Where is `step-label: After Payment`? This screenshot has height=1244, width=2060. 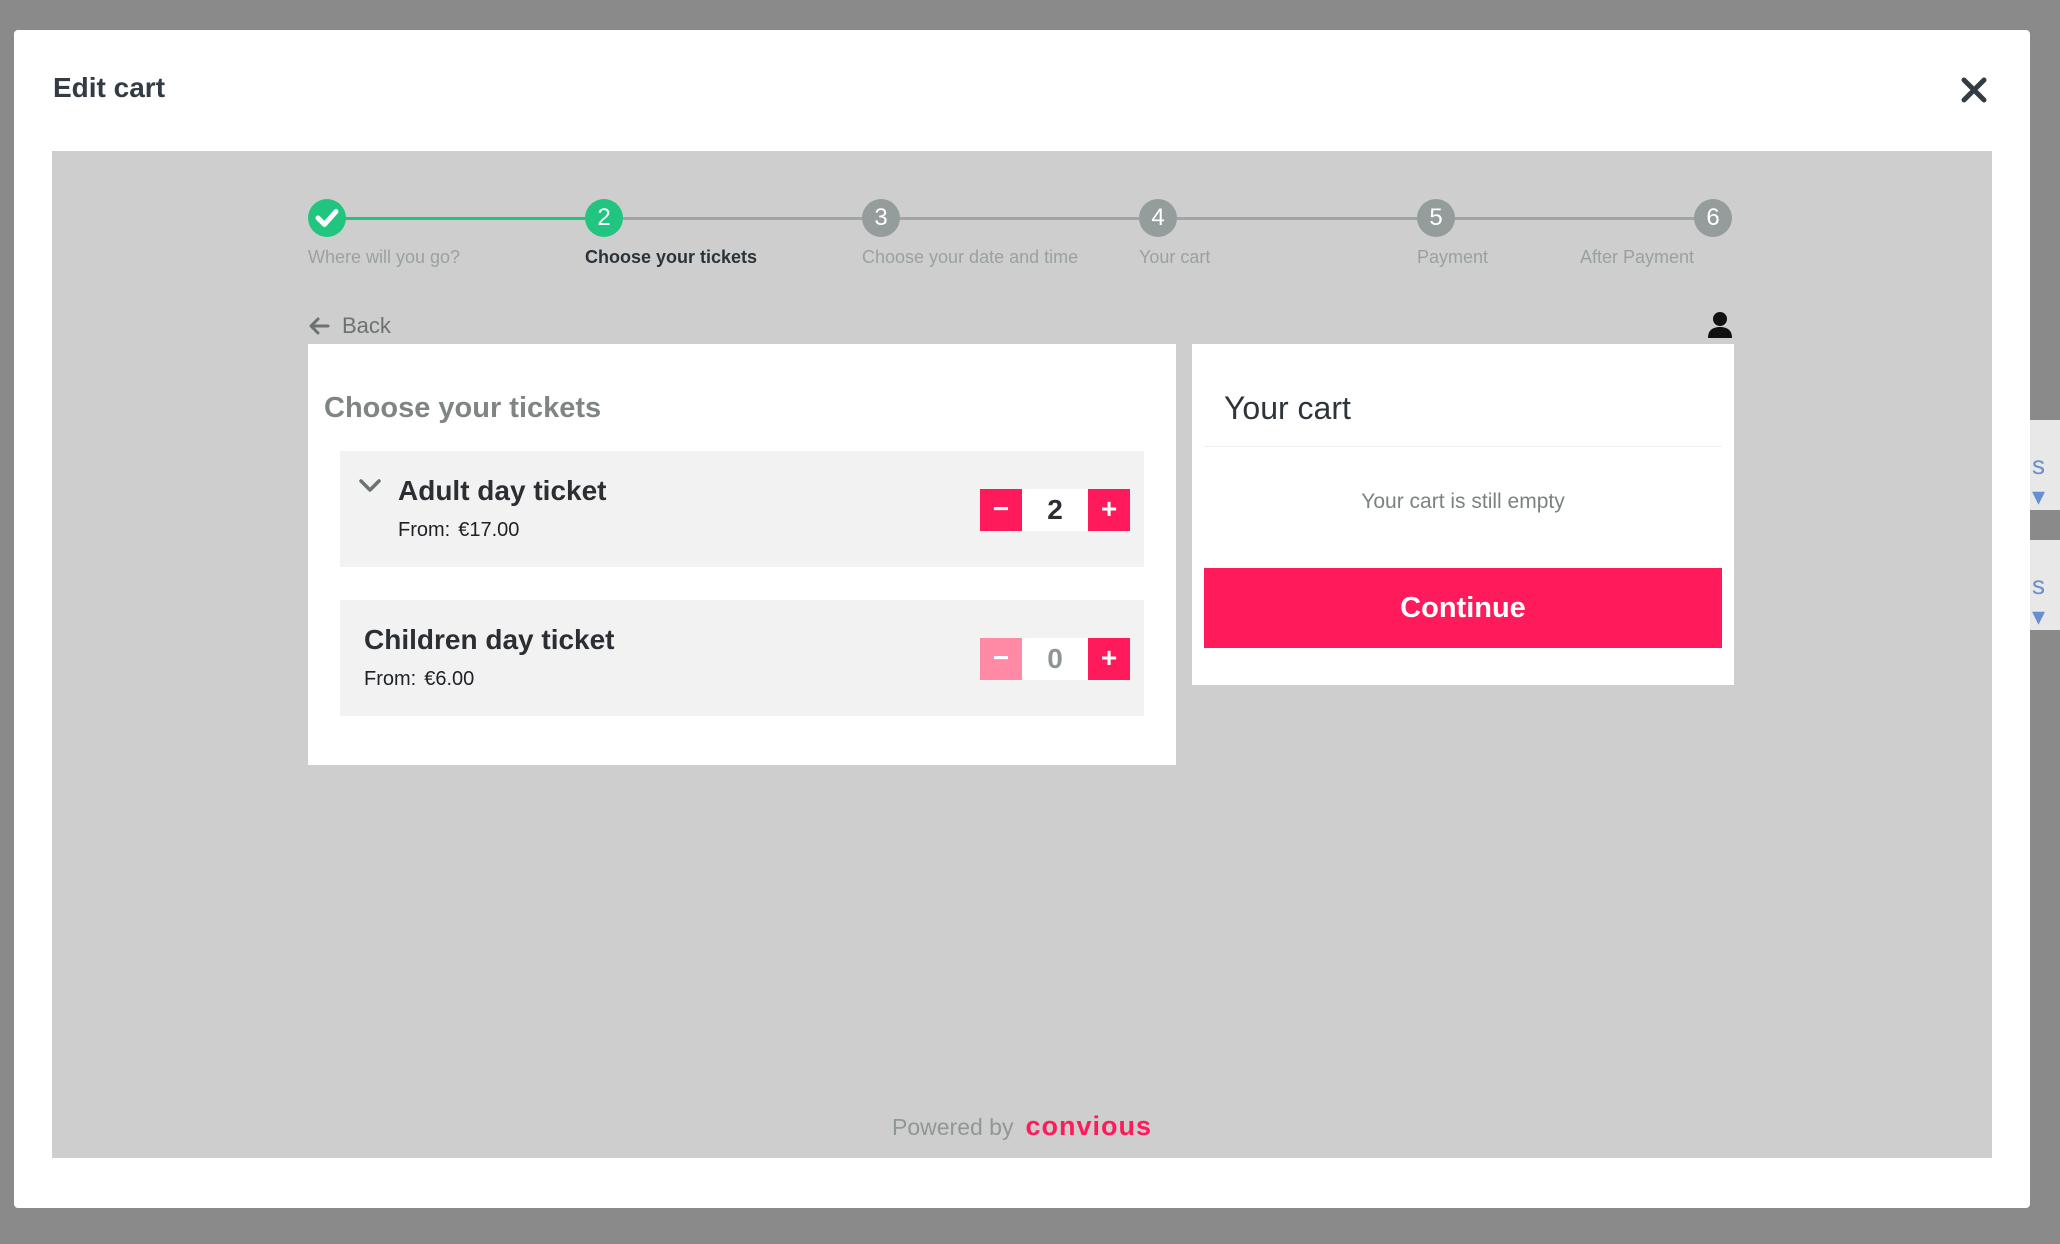 step-label: After Payment is located at coordinates (1636, 257).